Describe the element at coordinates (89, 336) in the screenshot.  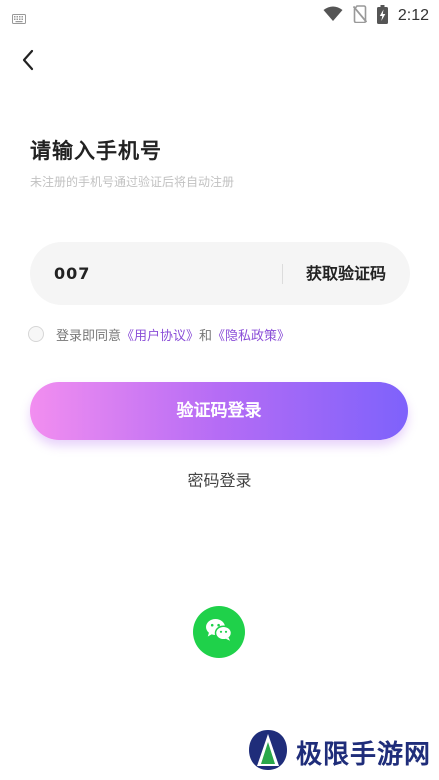
I see `agreement-prefix: 登录即同意` at that location.